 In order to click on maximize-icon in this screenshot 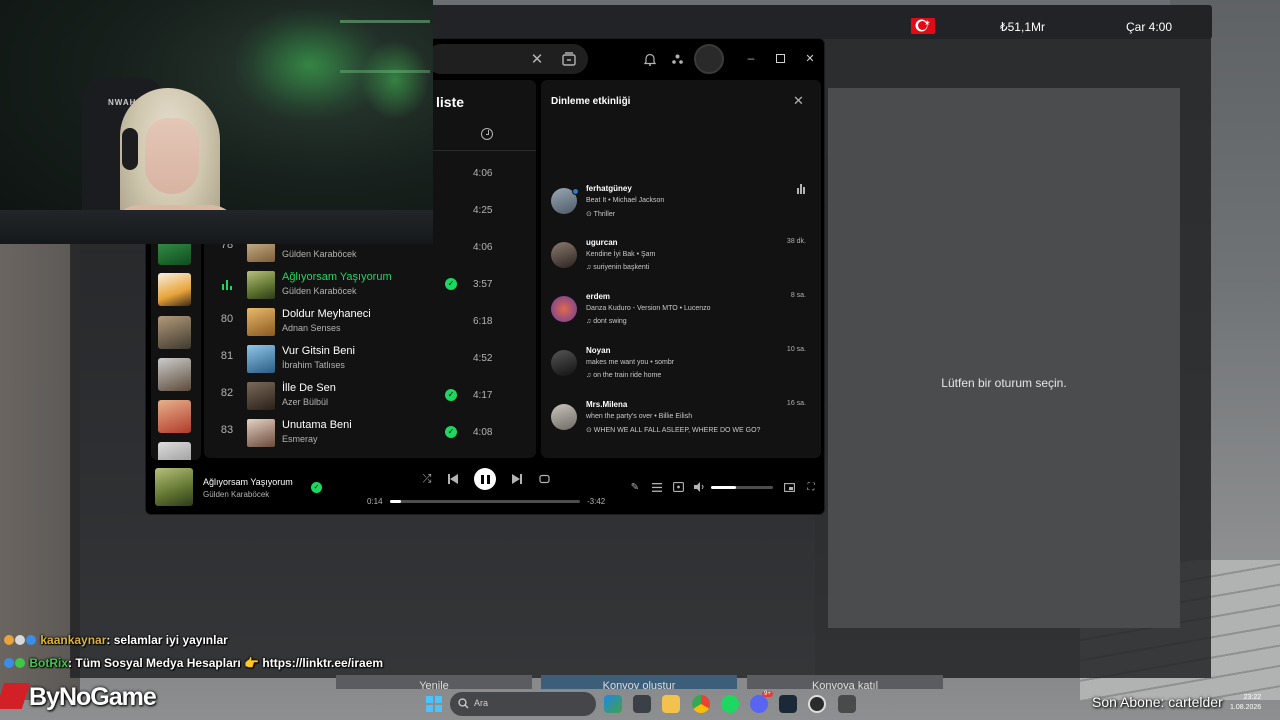, I will do `click(780, 58)`.